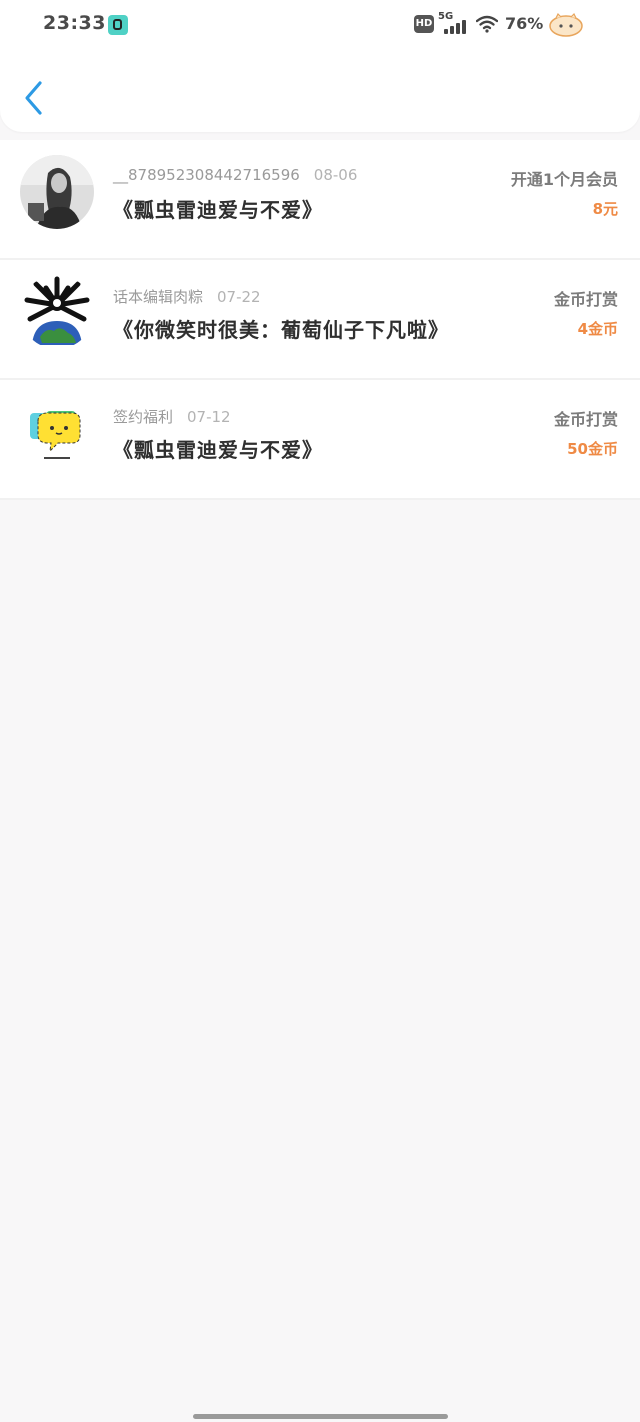 Image resolution: width=640 pixels, height=1422 pixels. I want to click on cat-battery-icon, so click(566, 24).